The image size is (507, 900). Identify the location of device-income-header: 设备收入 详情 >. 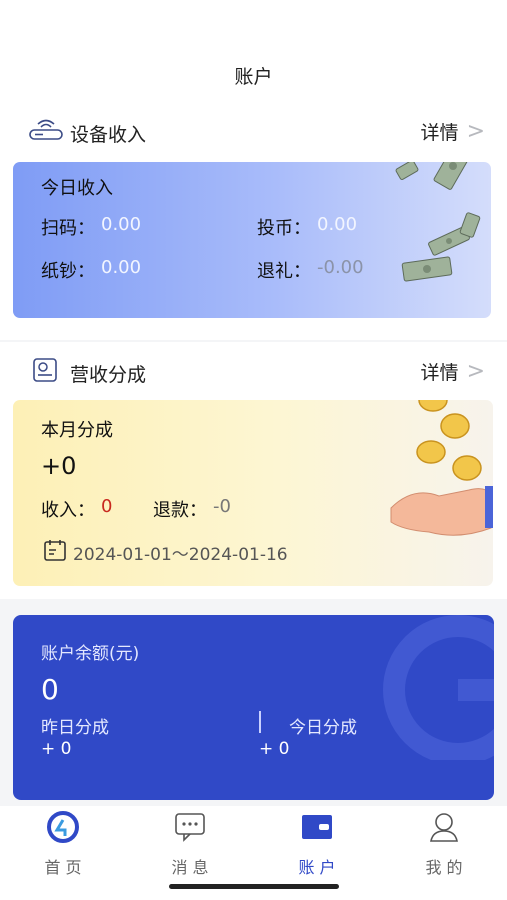
(253, 131).